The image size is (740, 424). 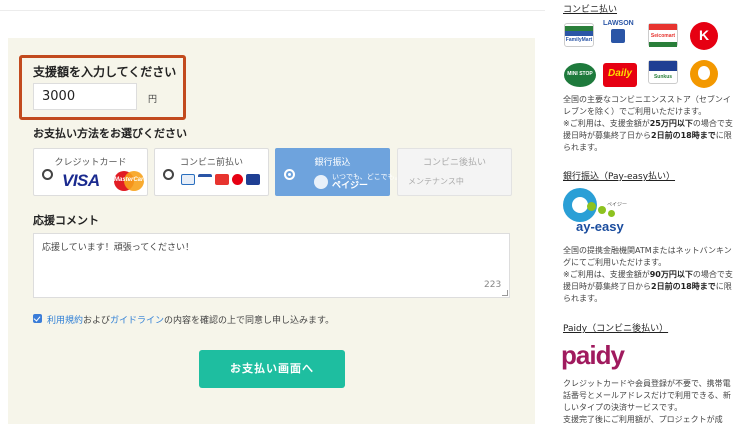 I want to click on amount-label: 支援額を入力してください, so click(x=105, y=72).